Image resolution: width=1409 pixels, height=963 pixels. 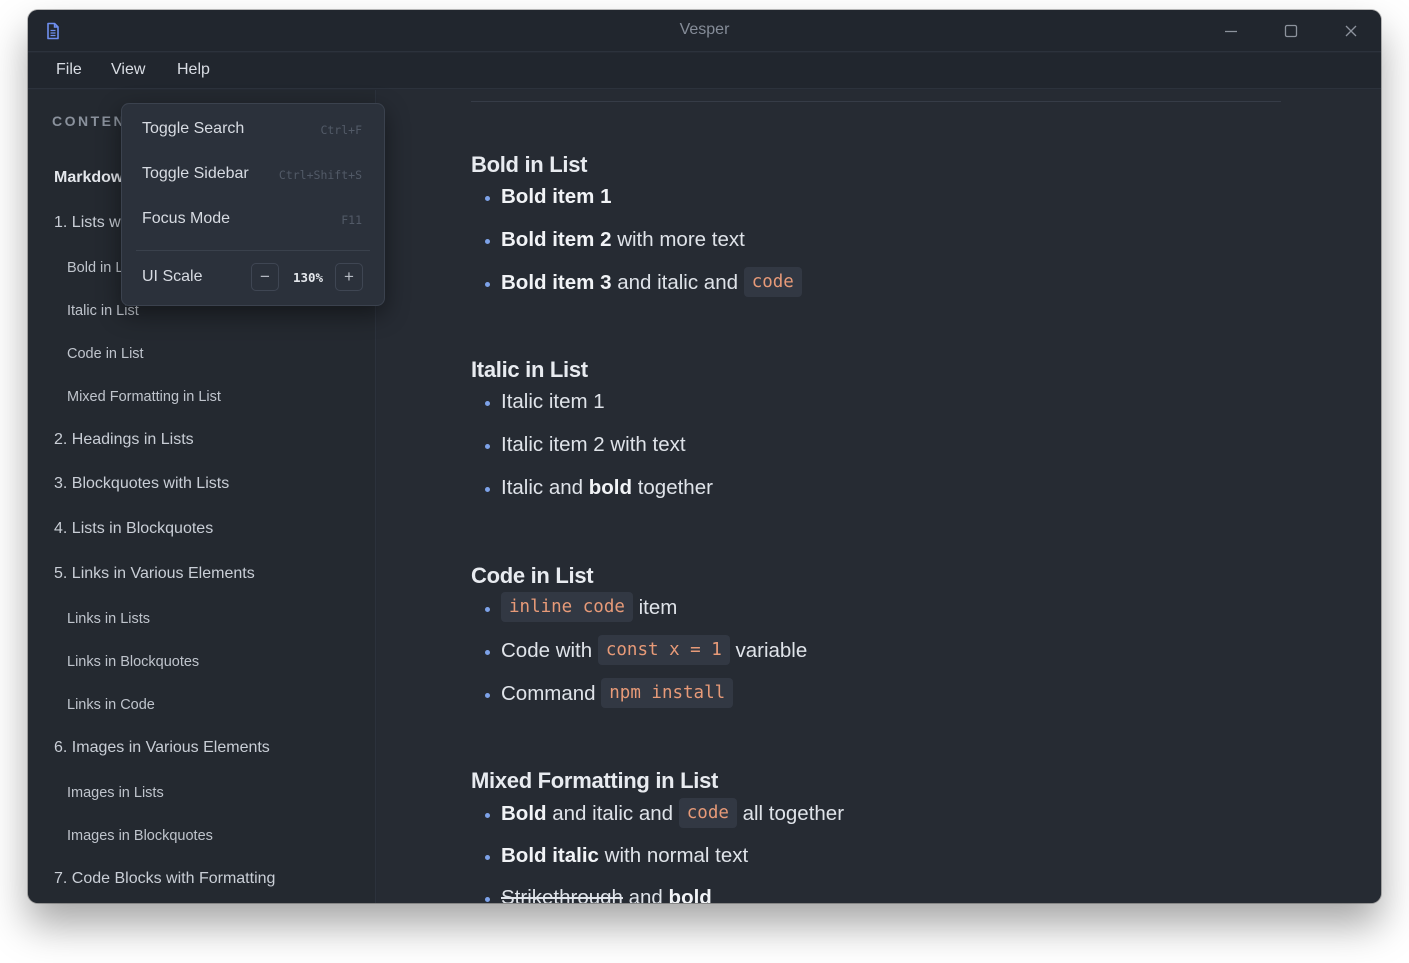 I want to click on item-text: Command, so click(x=551, y=693).